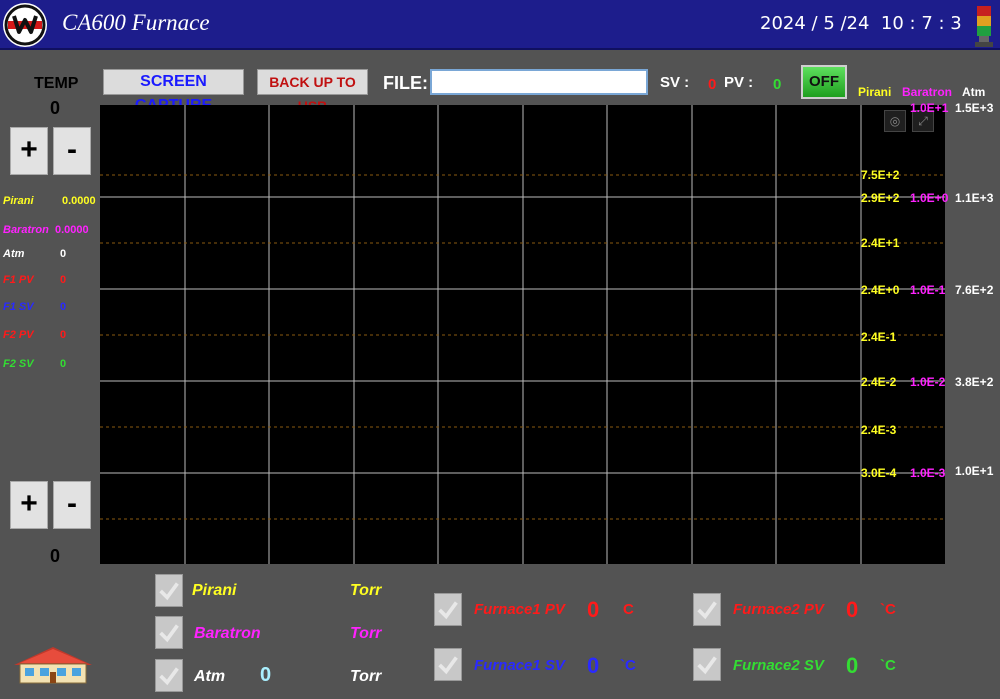  I want to click on pirani-tick: 2.4E-2, so click(879, 382).